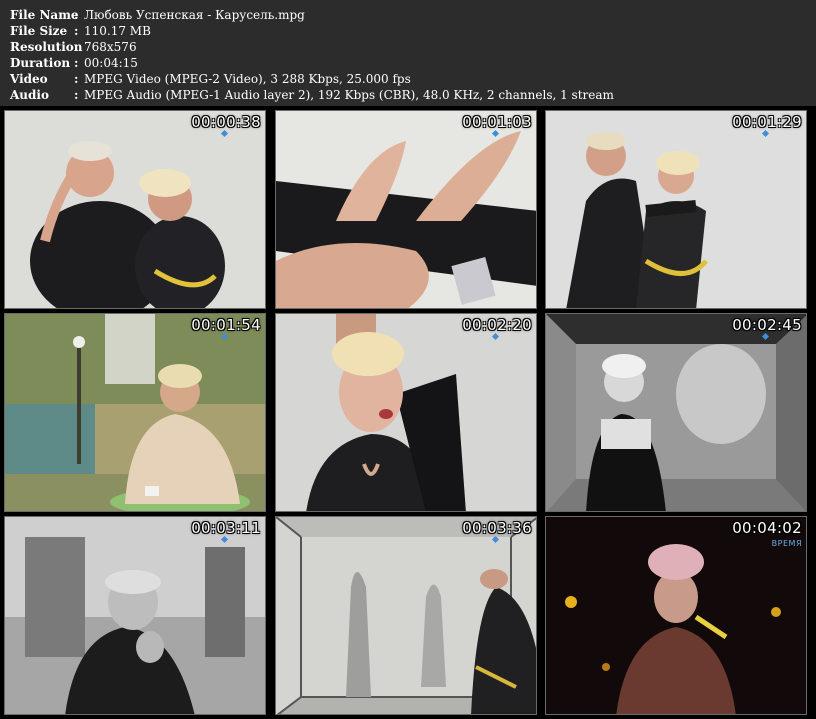  I want to click on frame-woman-cafe, so click(135, 412).